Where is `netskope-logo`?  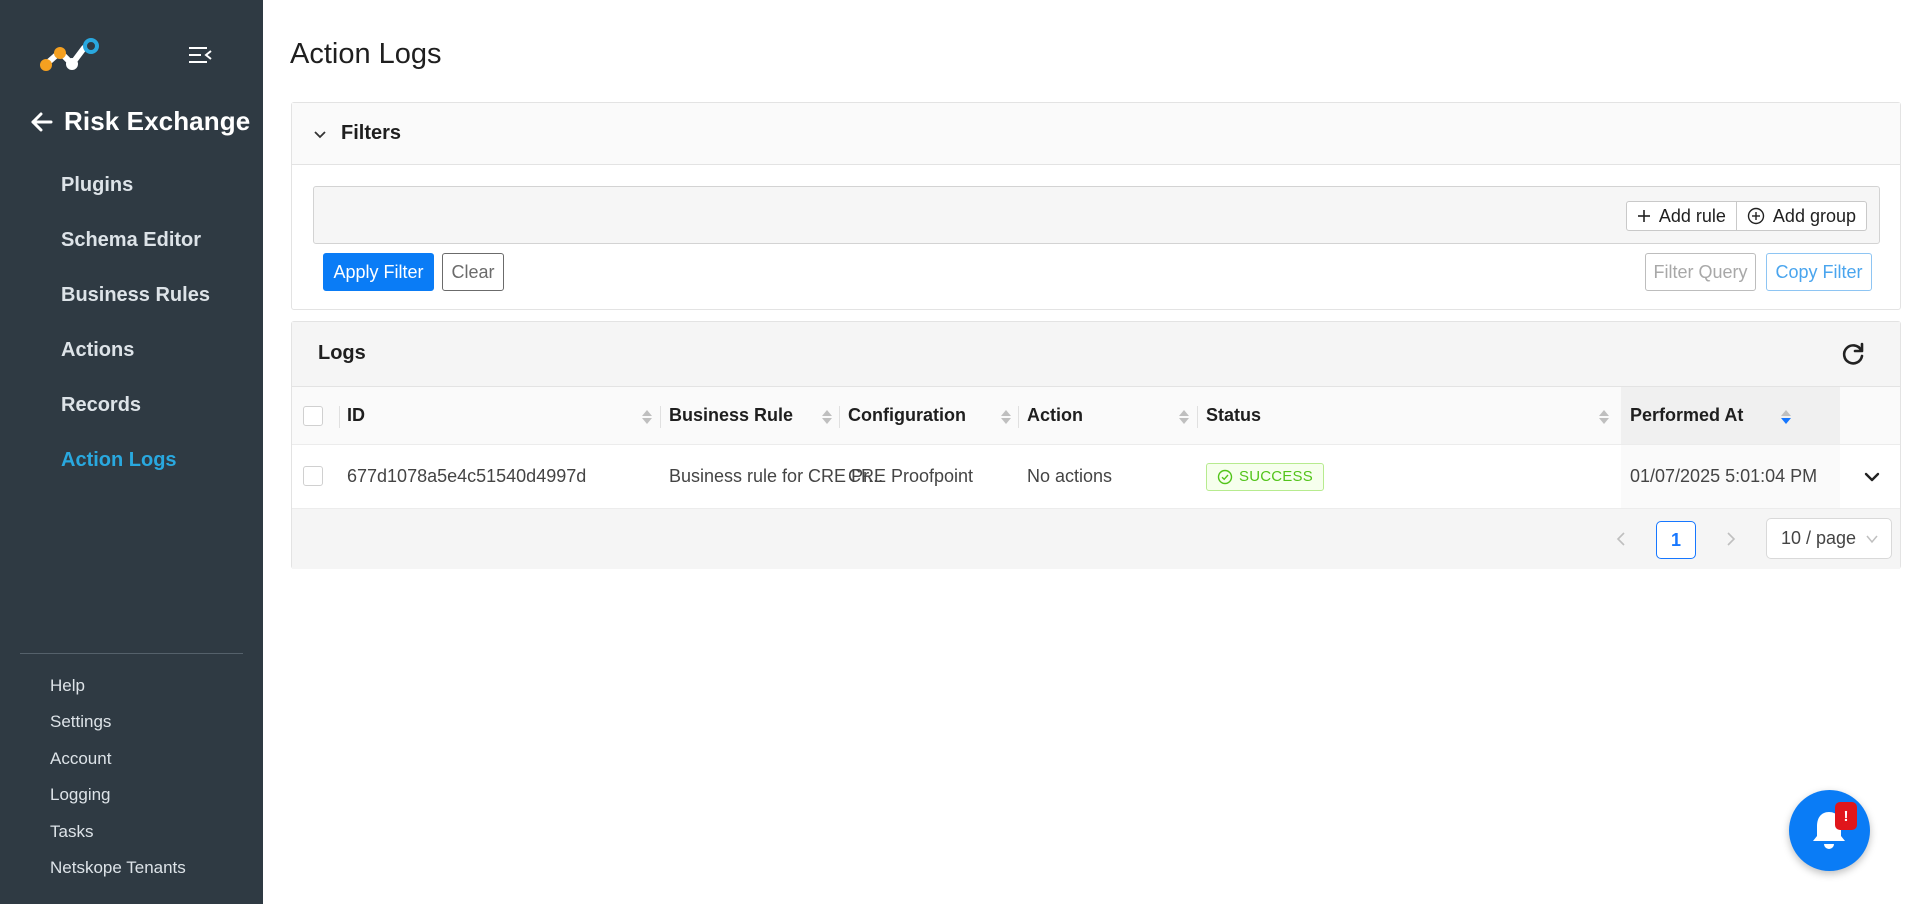
netskope-logo is located at coordinates (69, 54).